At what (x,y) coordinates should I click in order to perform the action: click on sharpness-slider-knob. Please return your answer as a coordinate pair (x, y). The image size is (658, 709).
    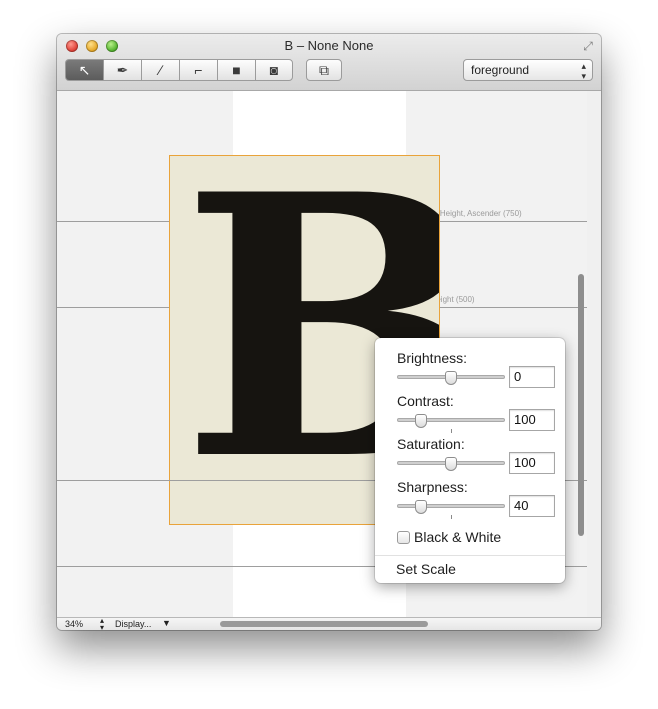
    Looking at the image, I should click on (421, 507).